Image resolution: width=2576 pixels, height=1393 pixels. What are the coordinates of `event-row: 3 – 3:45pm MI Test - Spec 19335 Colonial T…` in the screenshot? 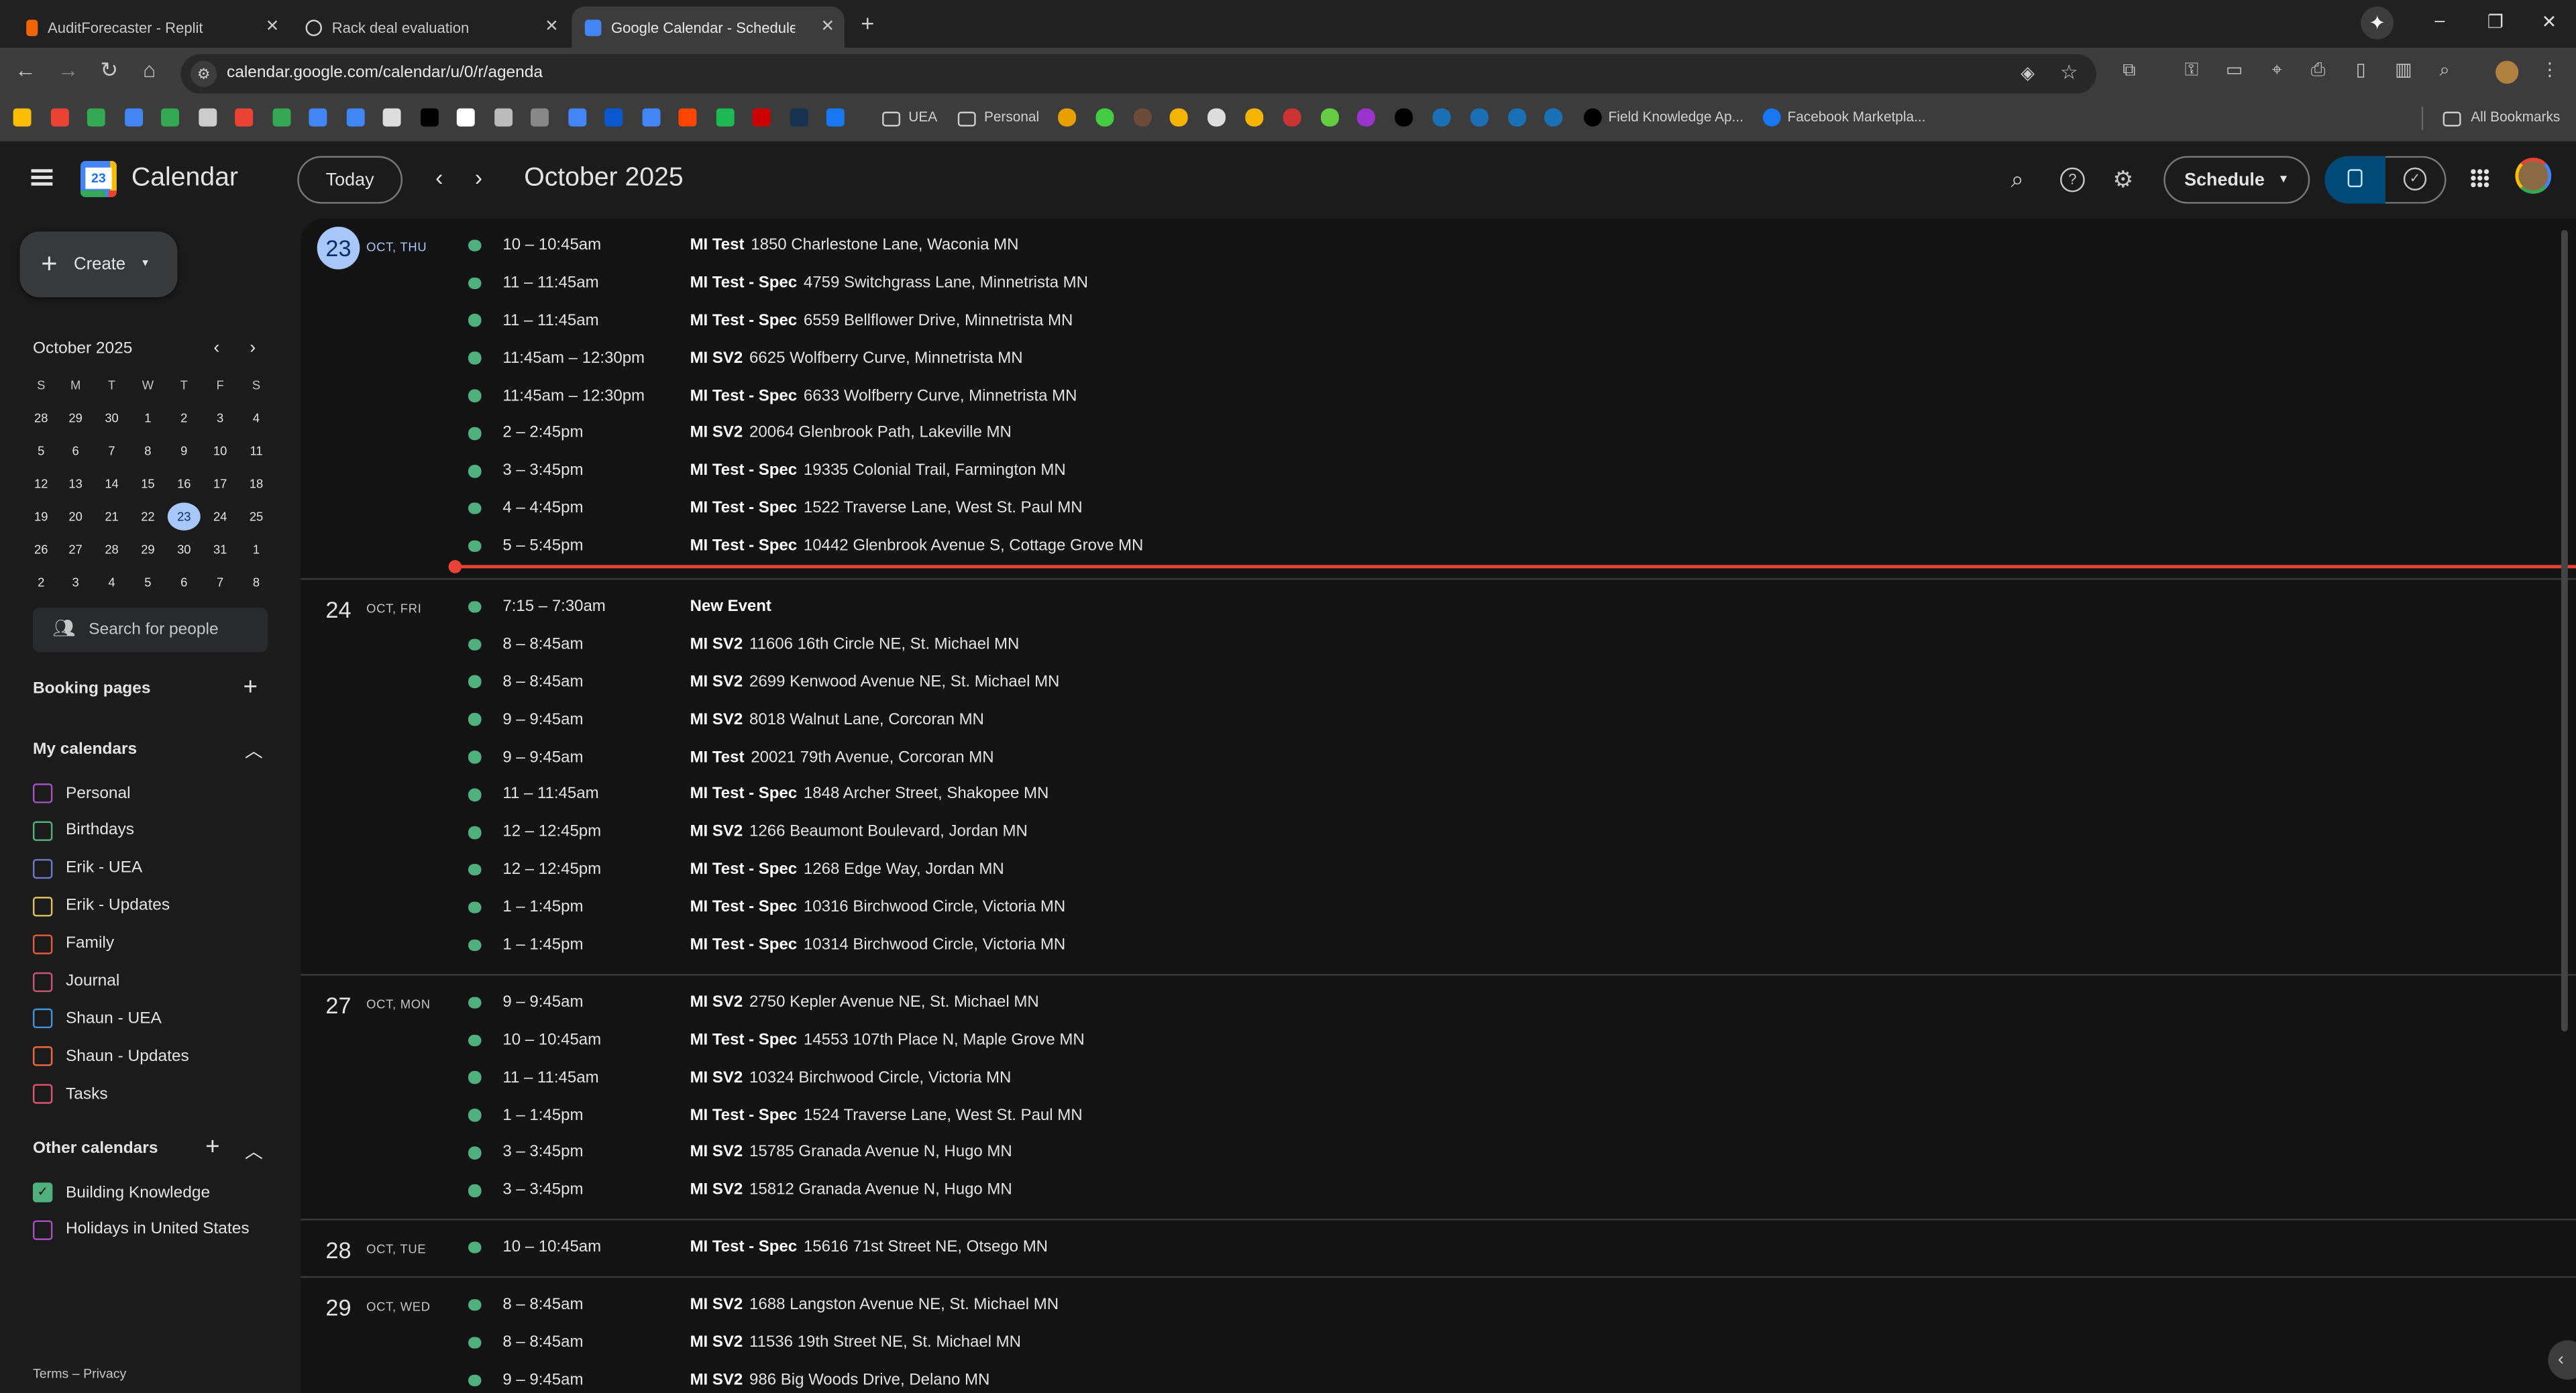 It's located at (1438, 471).